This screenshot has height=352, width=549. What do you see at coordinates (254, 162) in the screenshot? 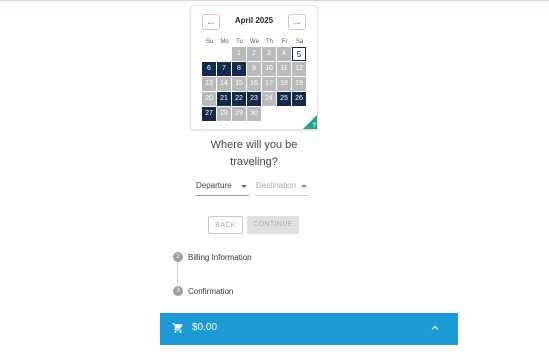
I see `question-line-2: traveling?` at bounding box center [254, 162].